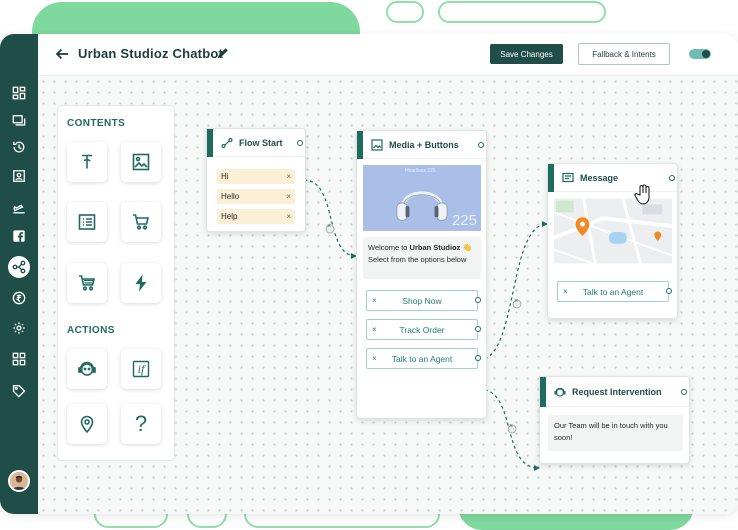  Describe the element at coordinates (700, 54) in the screenshot. I see `bot-active-toggle` at that location.